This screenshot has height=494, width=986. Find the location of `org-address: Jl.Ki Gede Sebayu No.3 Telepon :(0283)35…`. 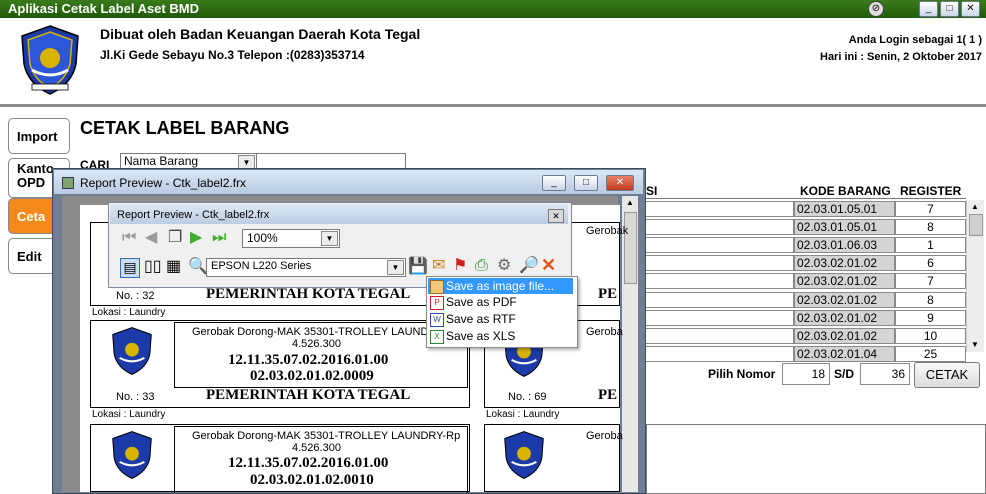

org-address: Jl.Ki Gede Sebayu No.3 Telepon :(0283)35… is located at coordinates (232, 55).